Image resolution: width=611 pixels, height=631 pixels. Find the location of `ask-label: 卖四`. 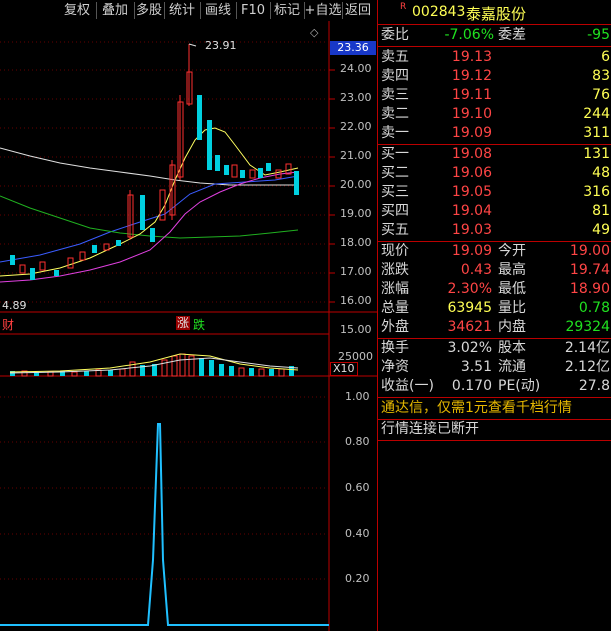

ask-label: 卖四 is located at coordinates (395, 76).